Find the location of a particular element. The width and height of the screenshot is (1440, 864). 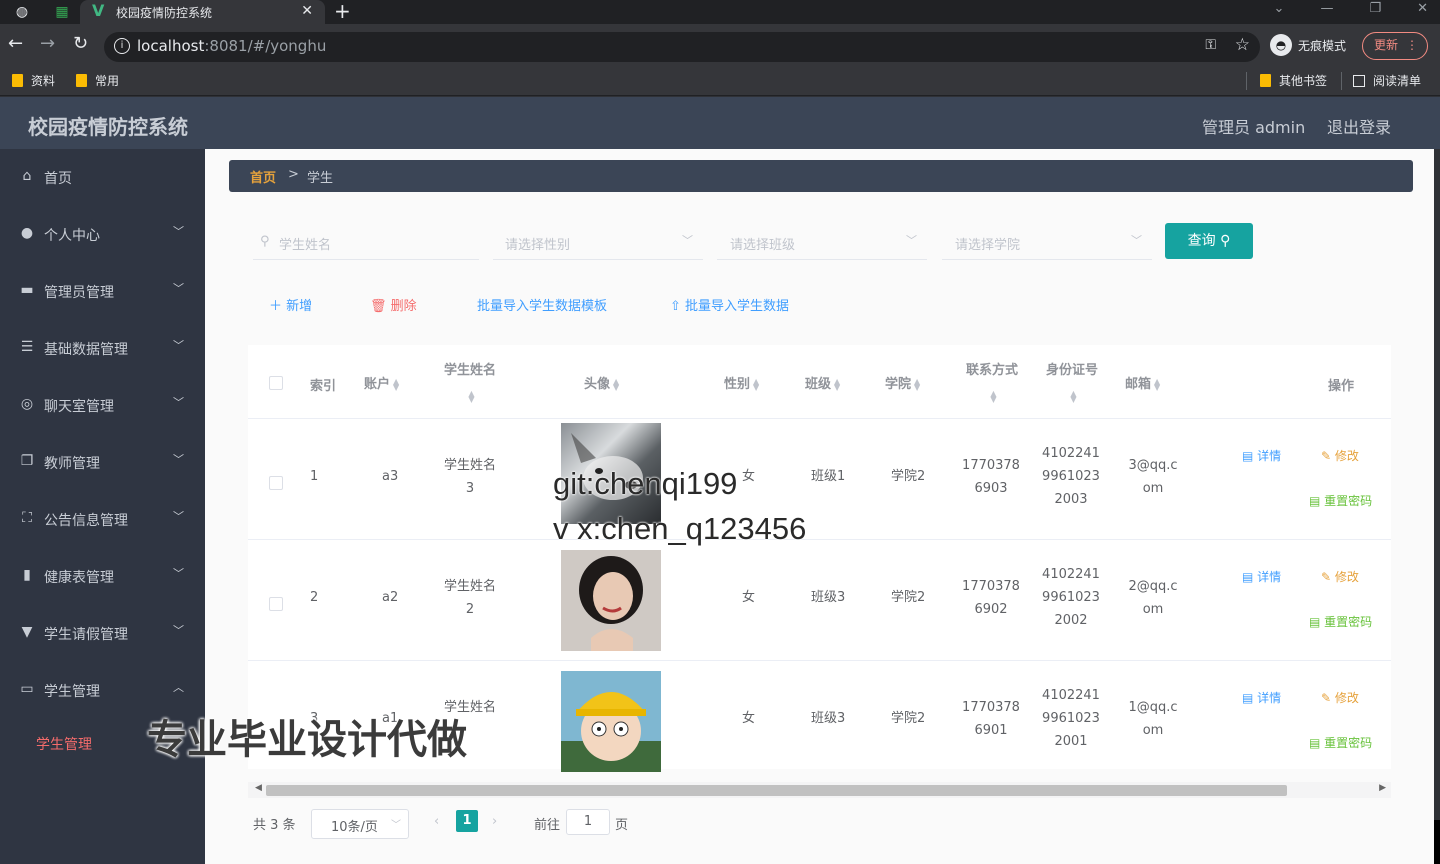

col-class: 班级 ▲ ▼ is located at coordinates (822, 382).